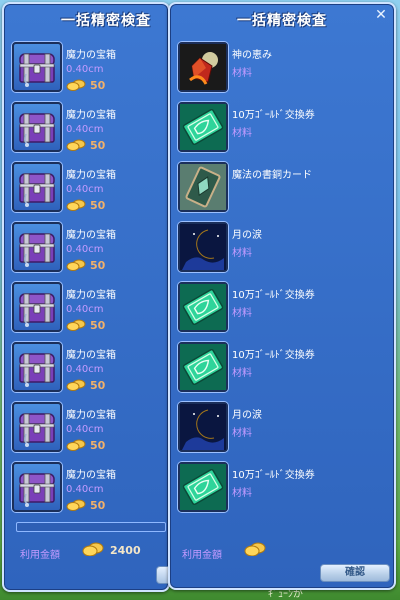 The image size is (400, 600). What do you see at coordinates (252, 55) in the screenshot?
I see `item-name: 神の恵み` at bounding box center [252, 55].